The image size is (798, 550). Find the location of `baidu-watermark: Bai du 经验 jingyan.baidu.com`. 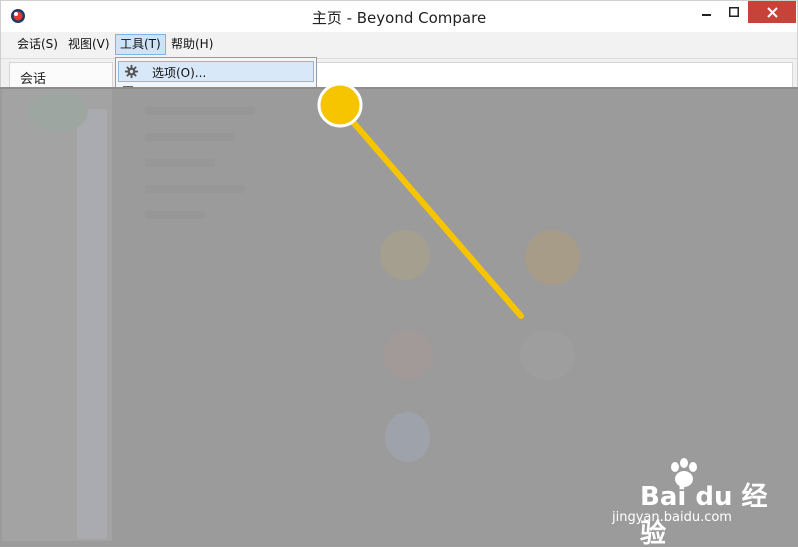

baidu-watermark: Bai du 经验 jingyan.baidu.com is located at coordinates (692, 503).